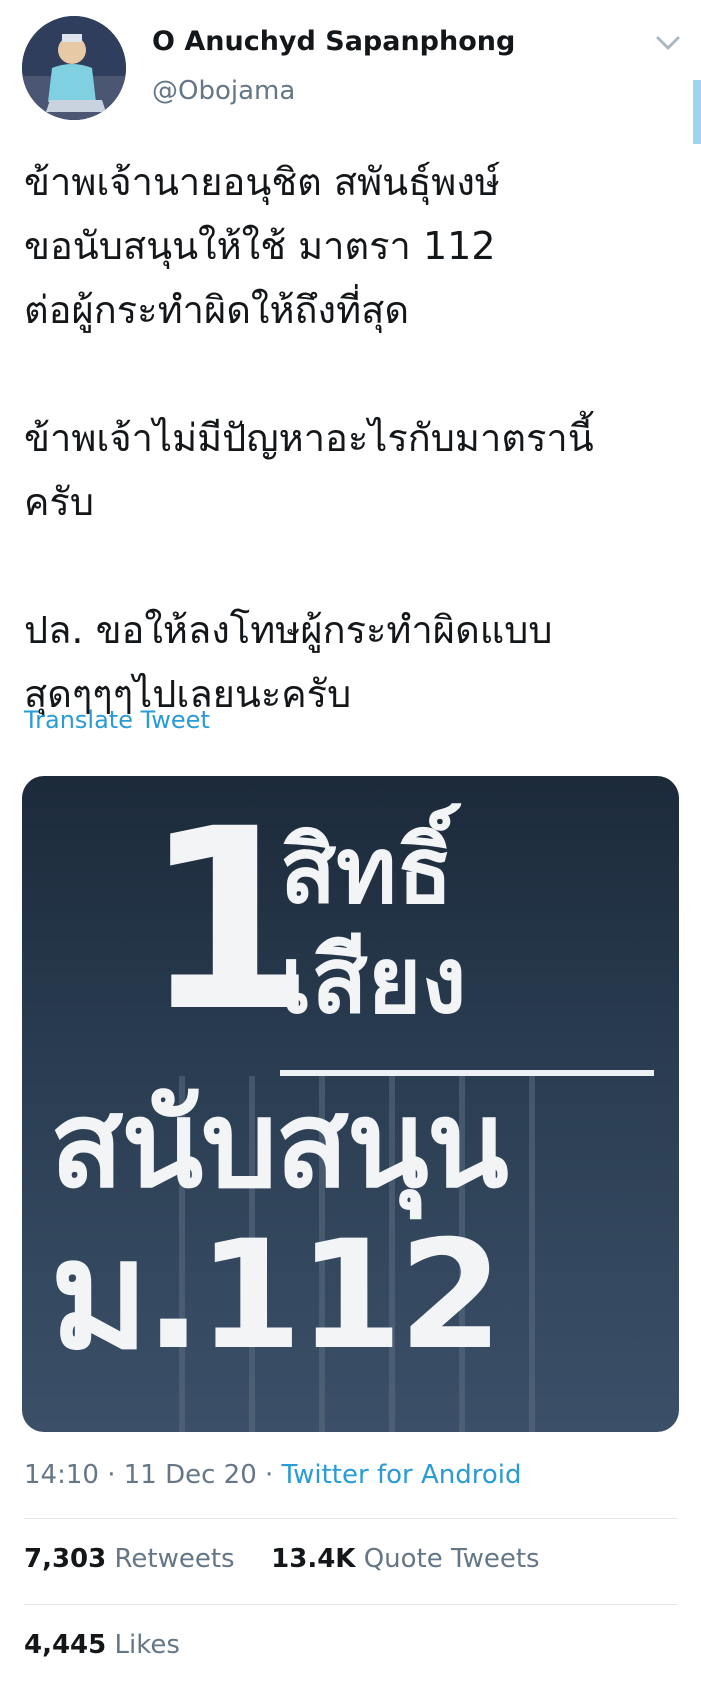 This screenshot has width=701, height=1683. I want to click on image-line-4: ม.112, so click(276, 1296).